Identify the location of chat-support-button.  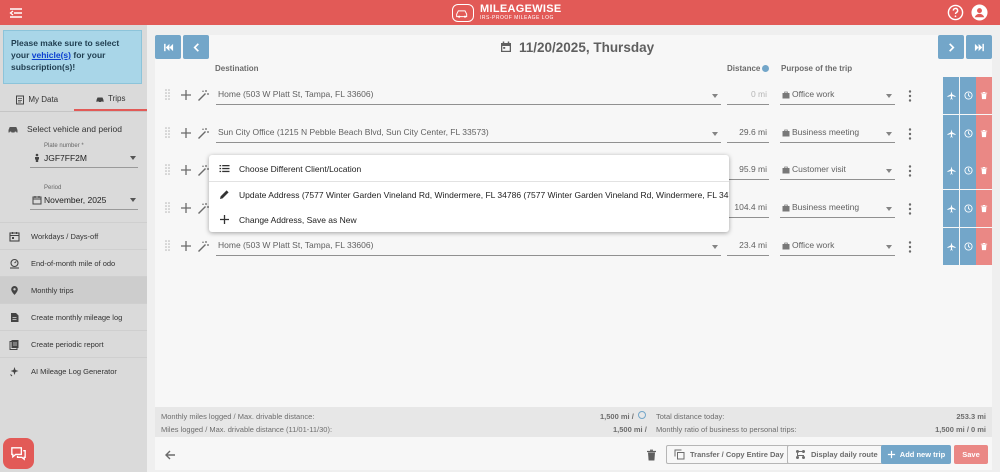
(18, 453).